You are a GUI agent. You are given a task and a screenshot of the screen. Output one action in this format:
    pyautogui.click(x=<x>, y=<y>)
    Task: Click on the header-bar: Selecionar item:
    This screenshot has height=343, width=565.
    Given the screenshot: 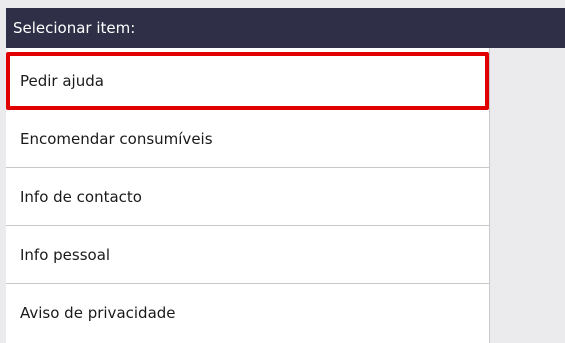 What is the action you would take?
    pyautogui.click(x=285, y=28)
    